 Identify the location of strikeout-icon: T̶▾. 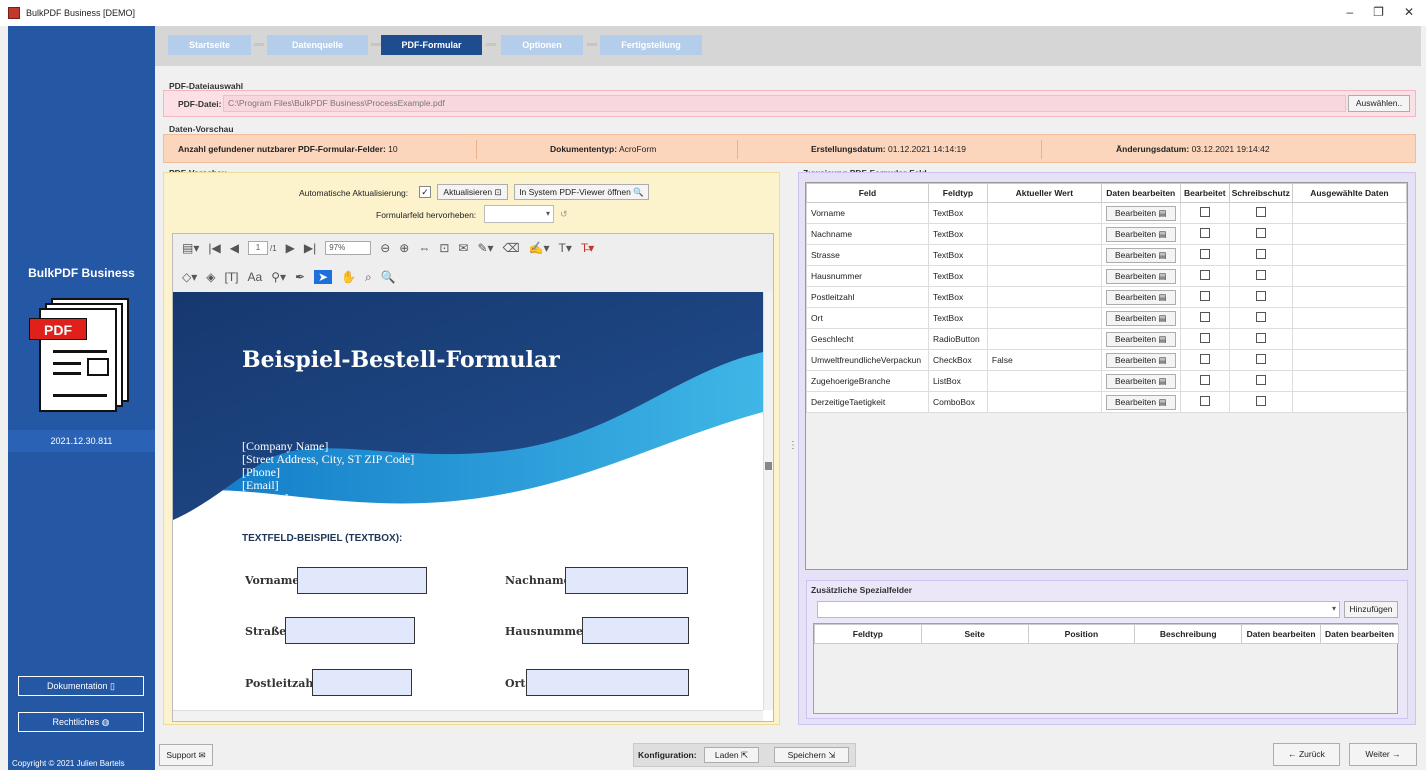
(587, 248).